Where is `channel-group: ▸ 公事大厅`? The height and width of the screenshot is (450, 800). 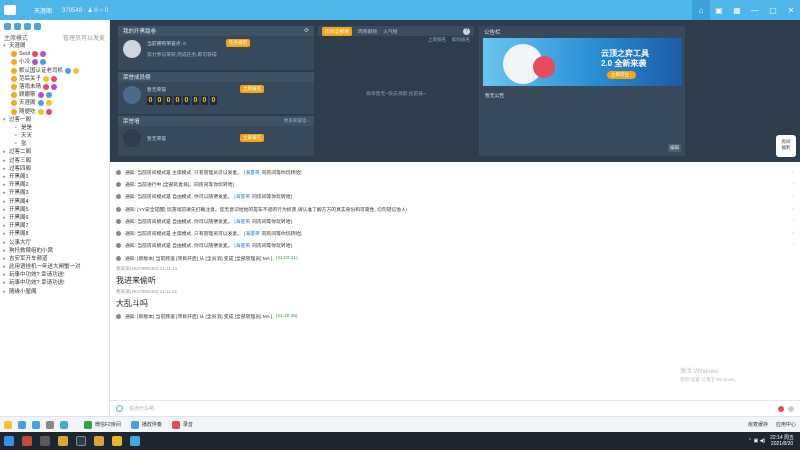 channel-group: ▸ 公事大厅 is located at coordinates (56, 243).